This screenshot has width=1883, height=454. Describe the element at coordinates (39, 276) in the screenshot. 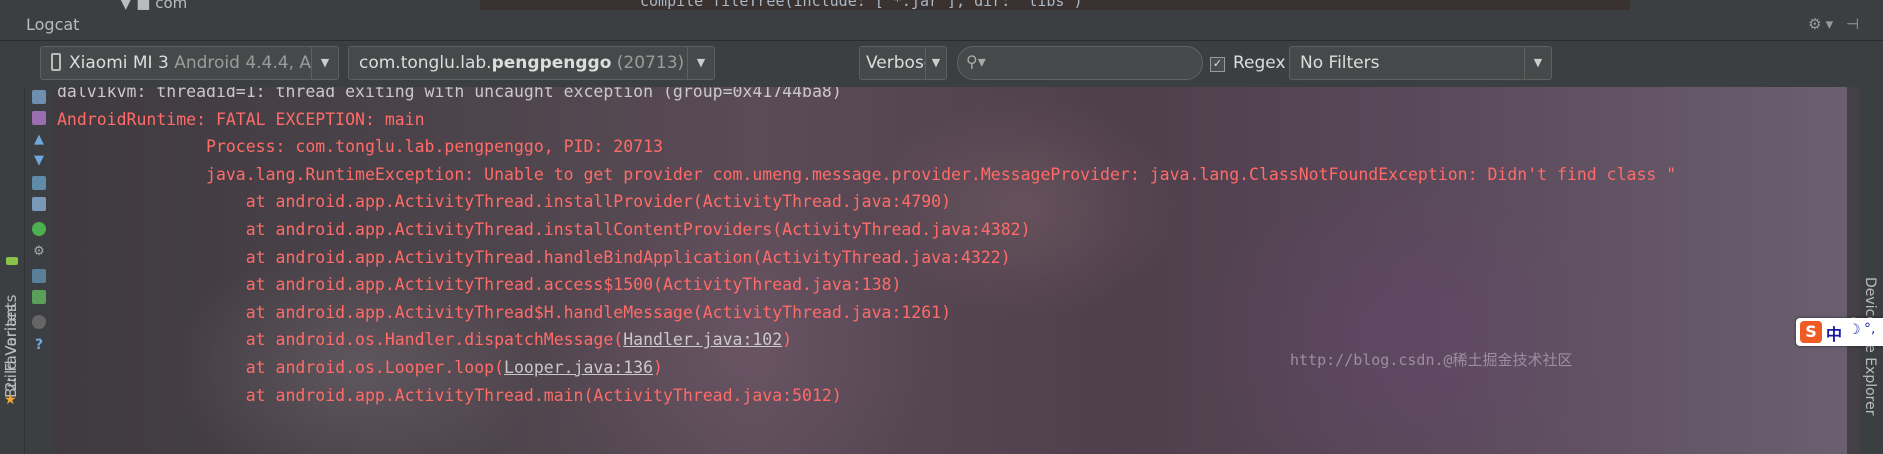

I see `screen-capture-icon` at that location.